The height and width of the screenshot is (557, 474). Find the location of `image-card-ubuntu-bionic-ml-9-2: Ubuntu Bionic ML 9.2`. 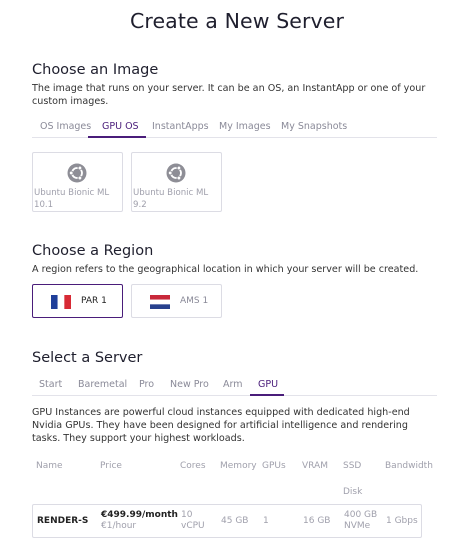

image-card-ubuntu-bionic-ml-9-2: Ubuntu Bionic ML 9.2 is located at coordinates (176, 182).